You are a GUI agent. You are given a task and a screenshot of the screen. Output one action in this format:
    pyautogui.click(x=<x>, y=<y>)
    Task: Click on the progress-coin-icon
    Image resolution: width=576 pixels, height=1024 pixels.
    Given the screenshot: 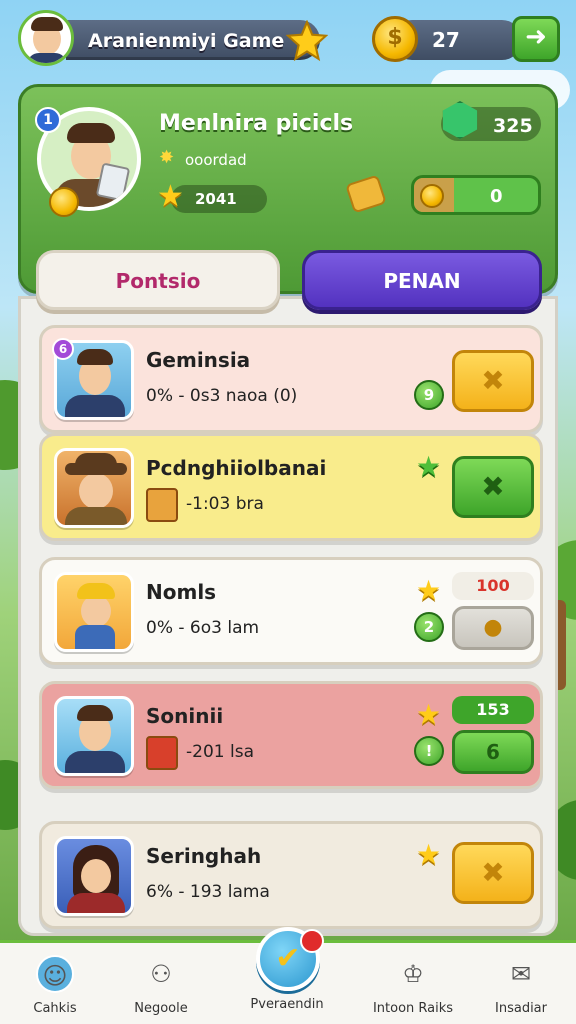 What is the action you would take?
    pyautogui.click(x=432, y=196)
    